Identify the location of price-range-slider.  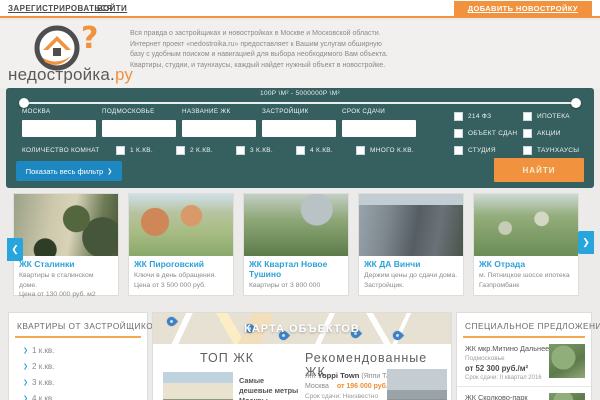
(300, 103).